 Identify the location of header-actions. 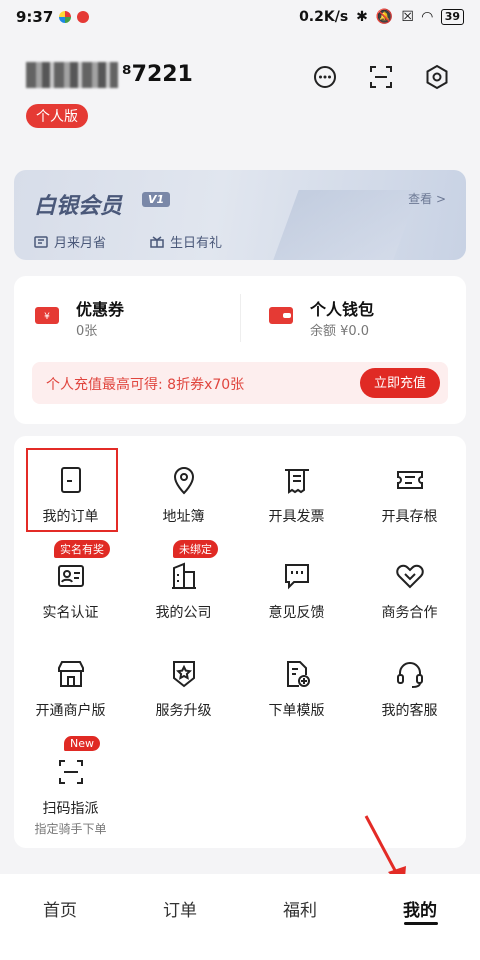
(381, 77).